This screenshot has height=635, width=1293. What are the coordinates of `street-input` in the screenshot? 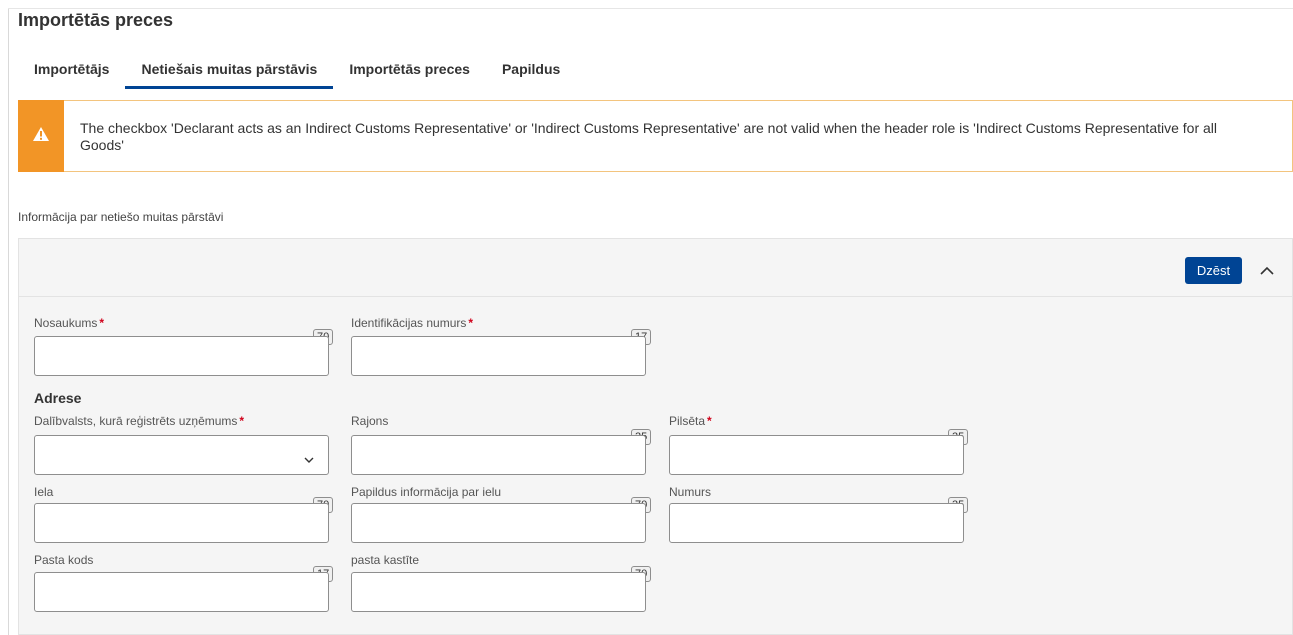 It's located at (181, 523).